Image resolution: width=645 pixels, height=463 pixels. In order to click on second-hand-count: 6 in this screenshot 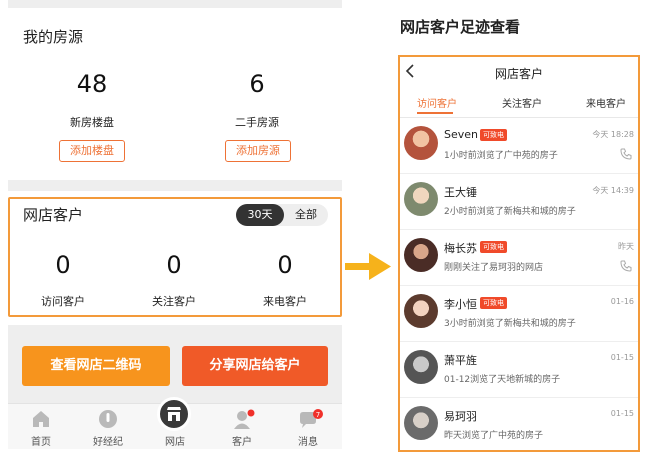, I will do `click(257, 84)`.